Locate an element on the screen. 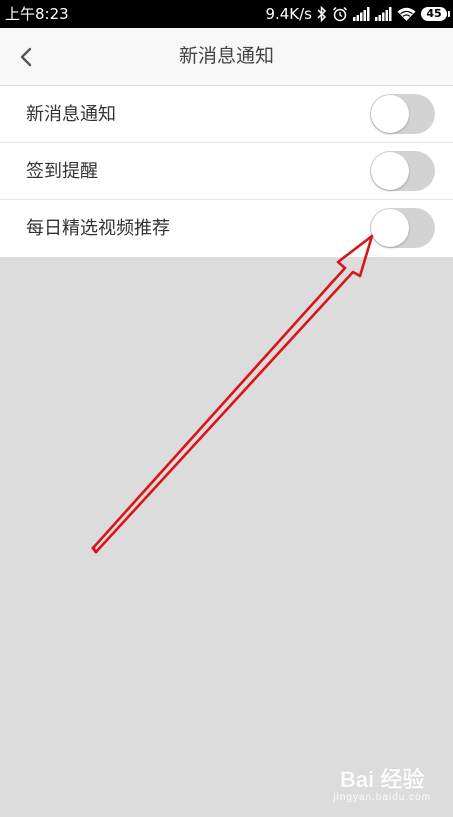 The height and width of the screenshot is (817, 453). status-icons: 9.4K/s 45 is located at coordinates (357, 14).